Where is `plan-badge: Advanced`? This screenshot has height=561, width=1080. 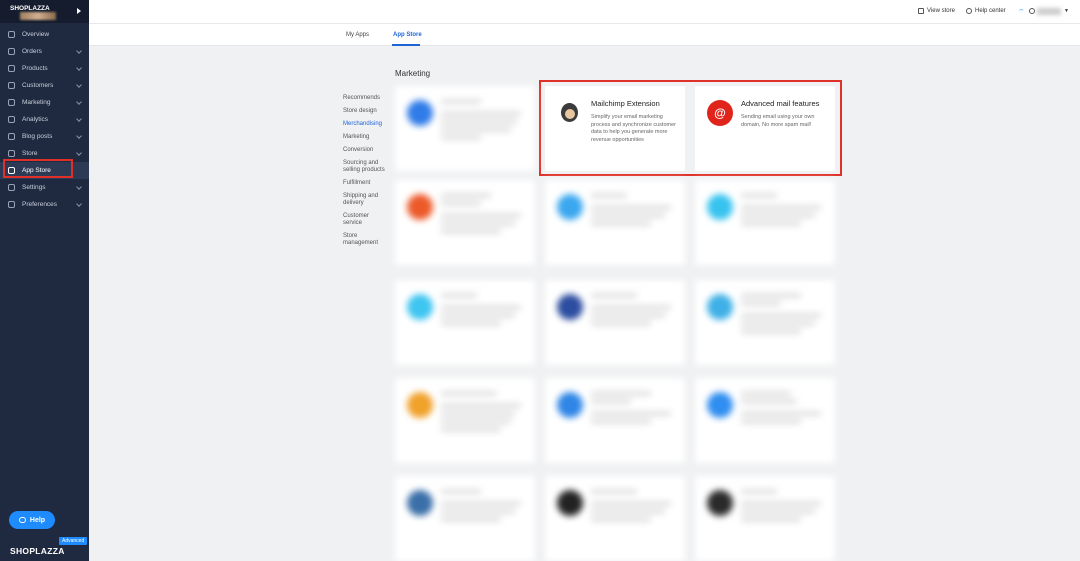 plan-badge: Advanced is located at coordinates (73, 541).